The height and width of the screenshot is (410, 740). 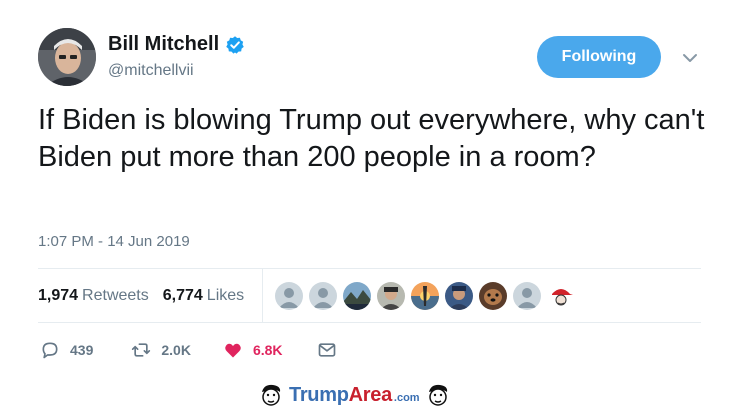 What do you see at coordinates (203, 296) in the screenshot?
I see `like-count-stat: 6,774 Likes` at bounding box center [203, 296].